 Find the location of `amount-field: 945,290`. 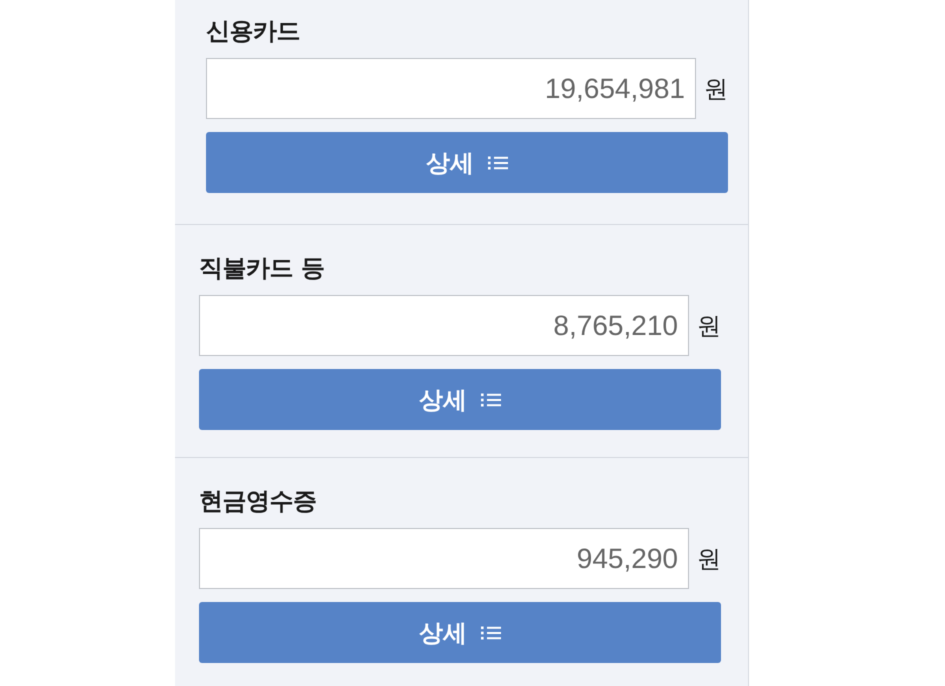

amount-field: 945,290 is located at coordinates (444, 558).